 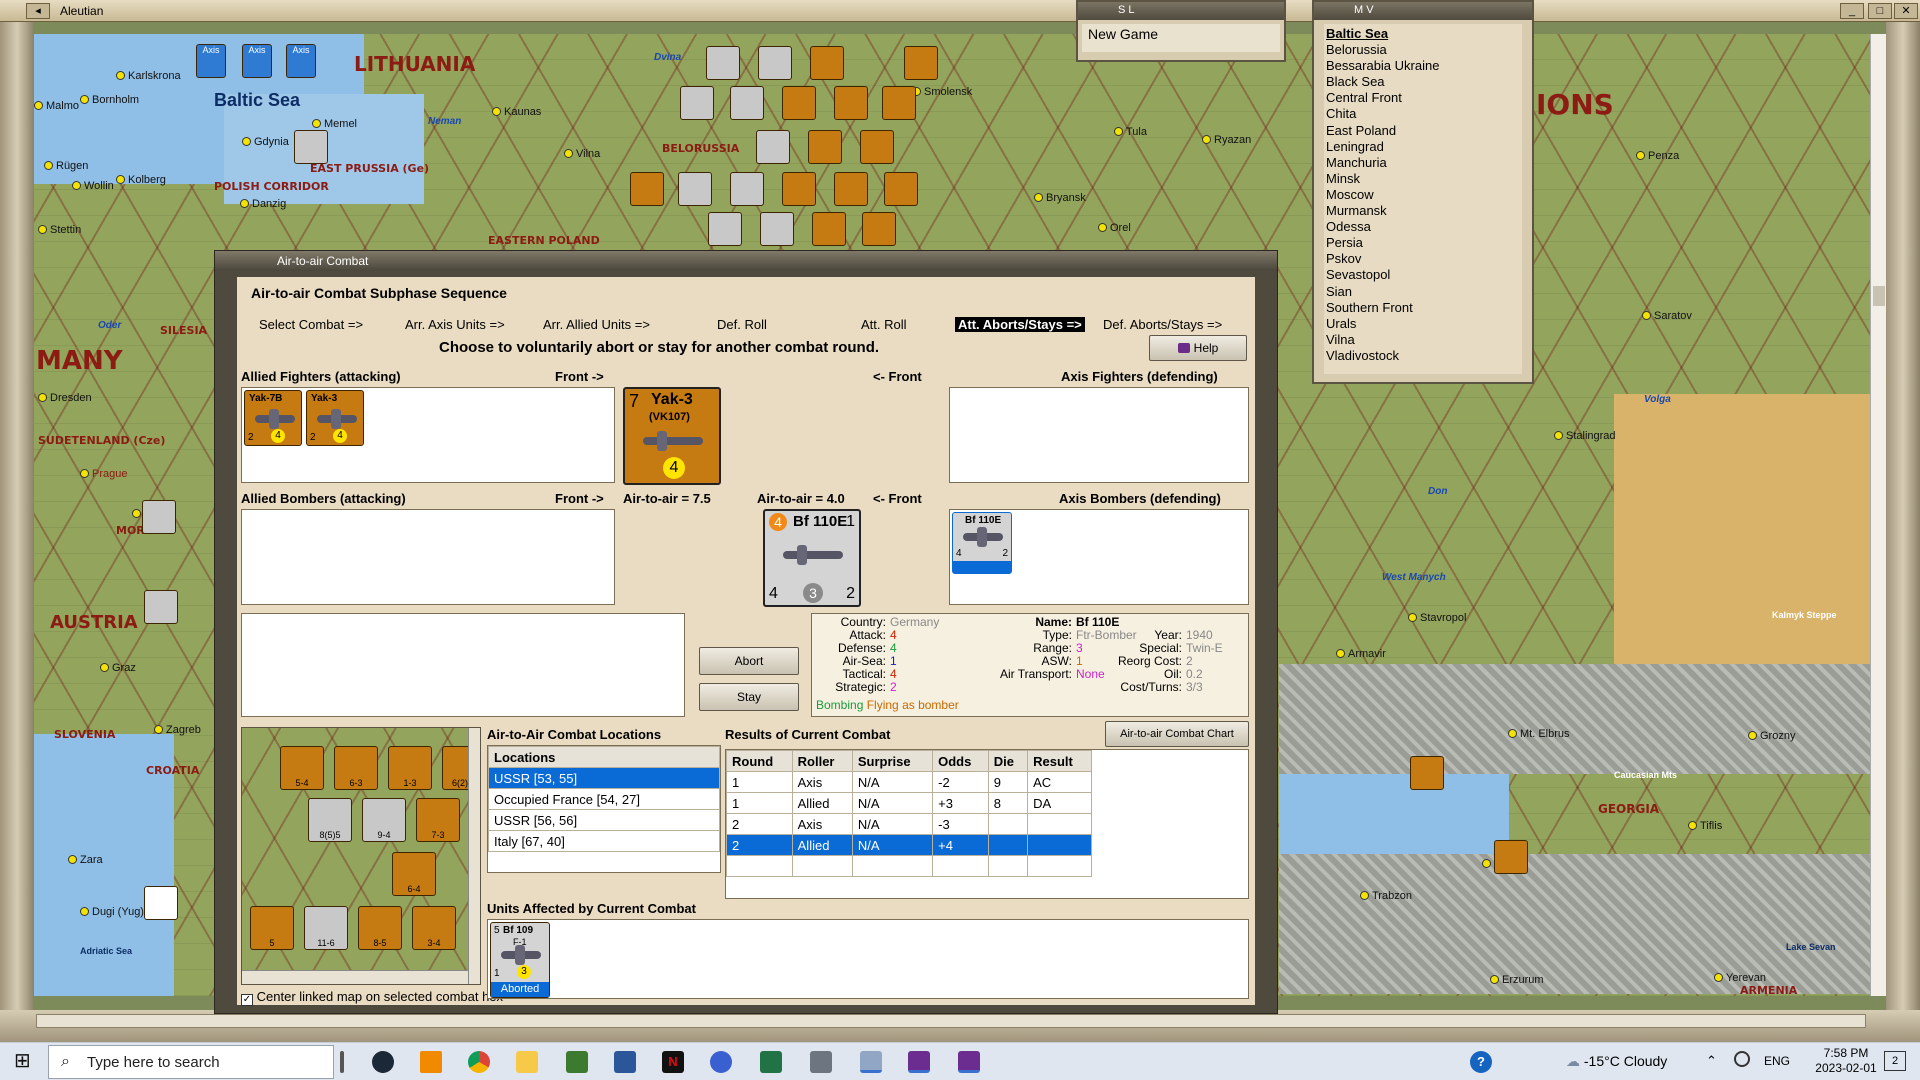 What do you see at coordinates (1423, 275) in the screenshot?
I see `map-view-item: Sevastopol` at bounding box center [1423, 275].